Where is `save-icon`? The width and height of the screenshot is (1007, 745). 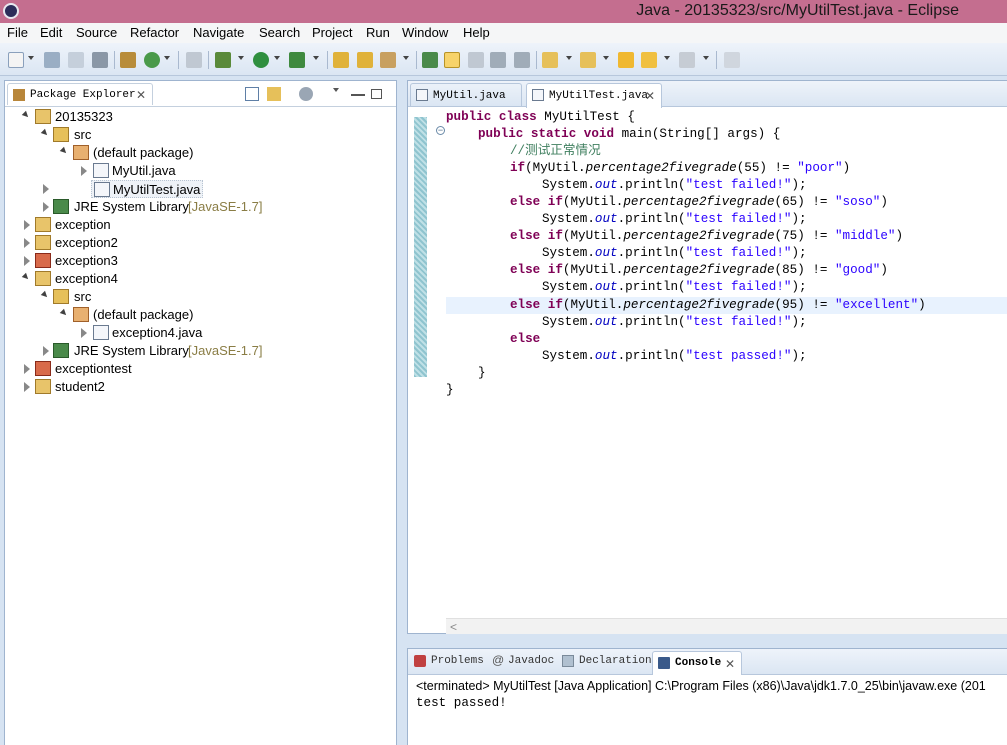 save-icon is located at coordinates (52, 60).